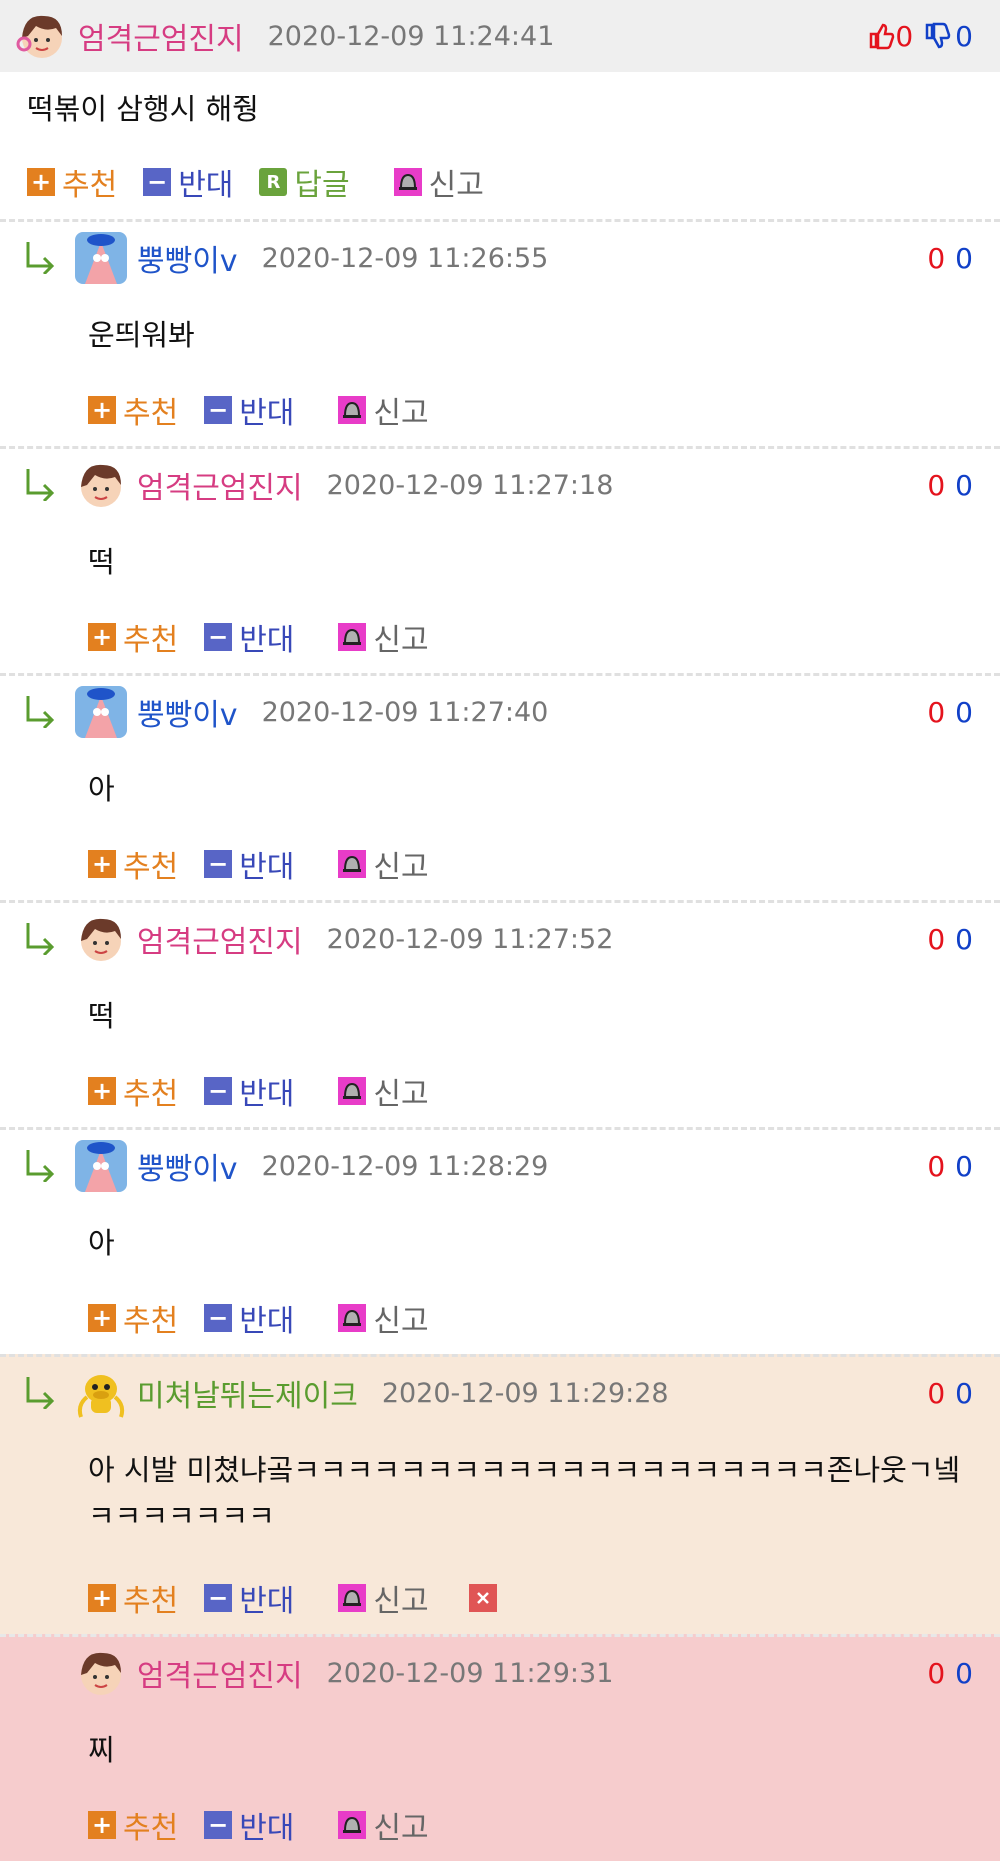 The width and height of the screenshot is (1000, 1861). What do you see at coordinates (470, 1673) in the screenshot?
I see `comment-time: 2020-12-09 11:29:31` at bounding box center [470, 1673].